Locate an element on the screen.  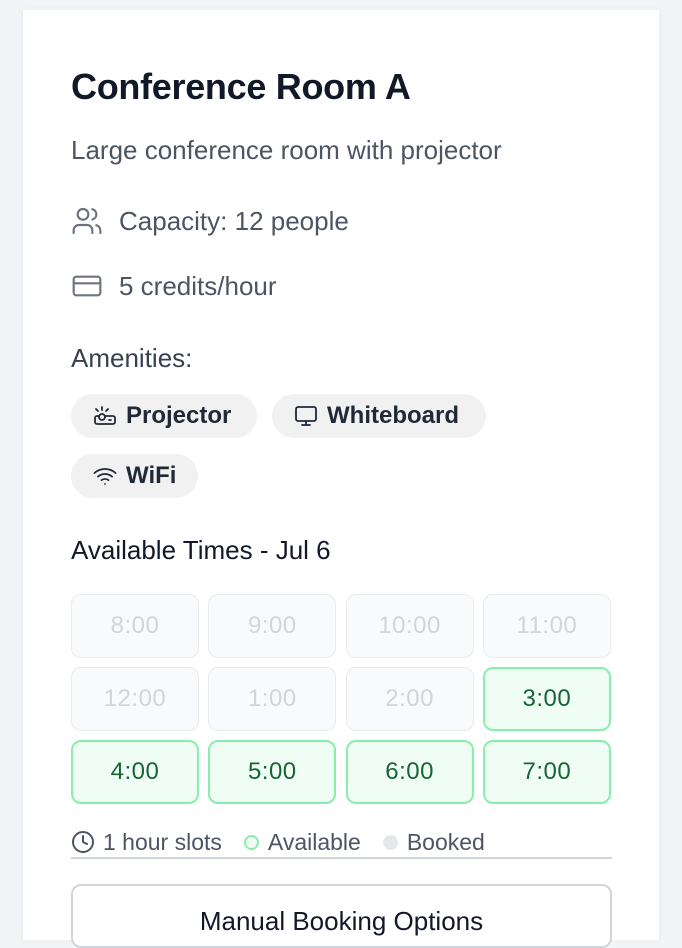
credits-row: 5 credits/hour is located at coordinates (174, 286).